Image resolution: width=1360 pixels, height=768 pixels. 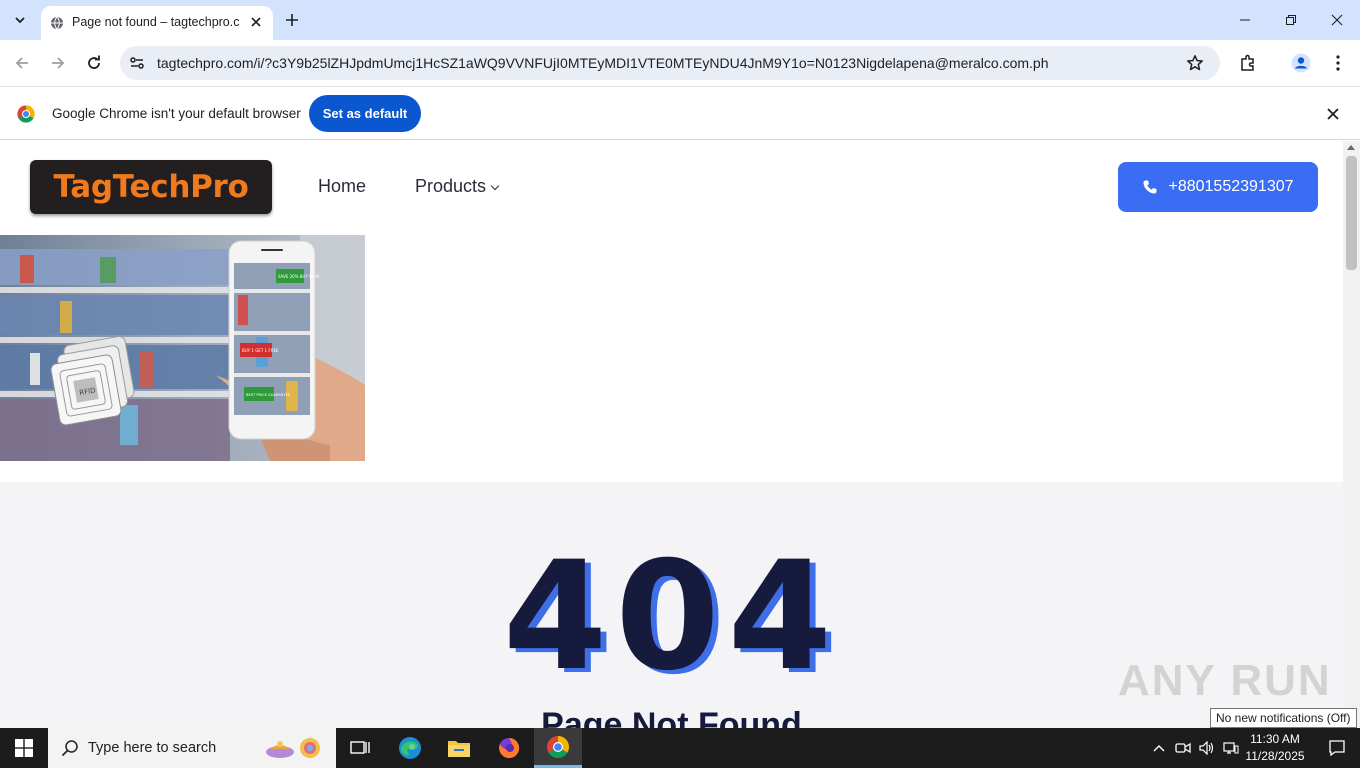 I want to click on tab-close-button, so click(x=256, y=22).